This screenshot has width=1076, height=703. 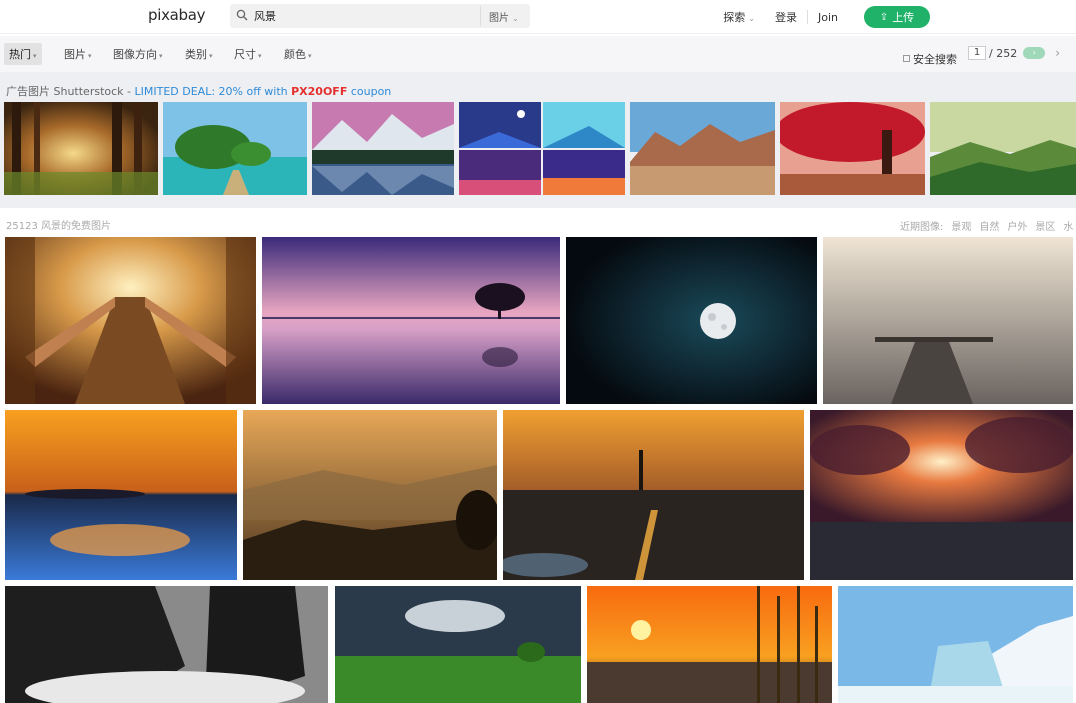 I want to click on page-number-input: 1, so click(x=977, y=53).